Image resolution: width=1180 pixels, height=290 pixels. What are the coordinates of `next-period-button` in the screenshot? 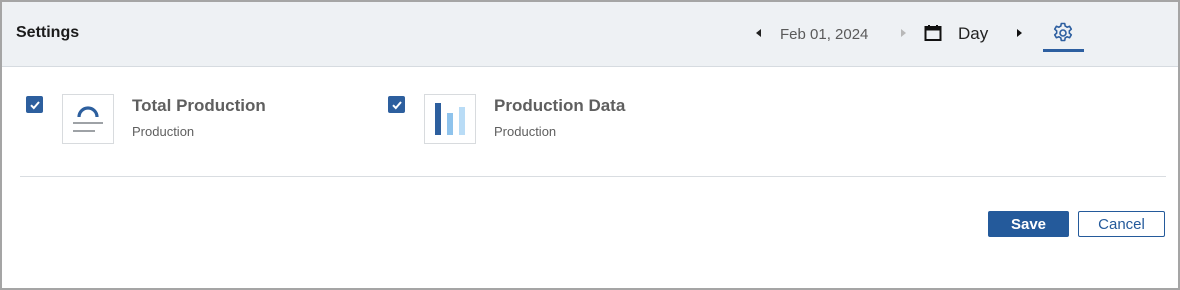 It's located at (1019, 33).